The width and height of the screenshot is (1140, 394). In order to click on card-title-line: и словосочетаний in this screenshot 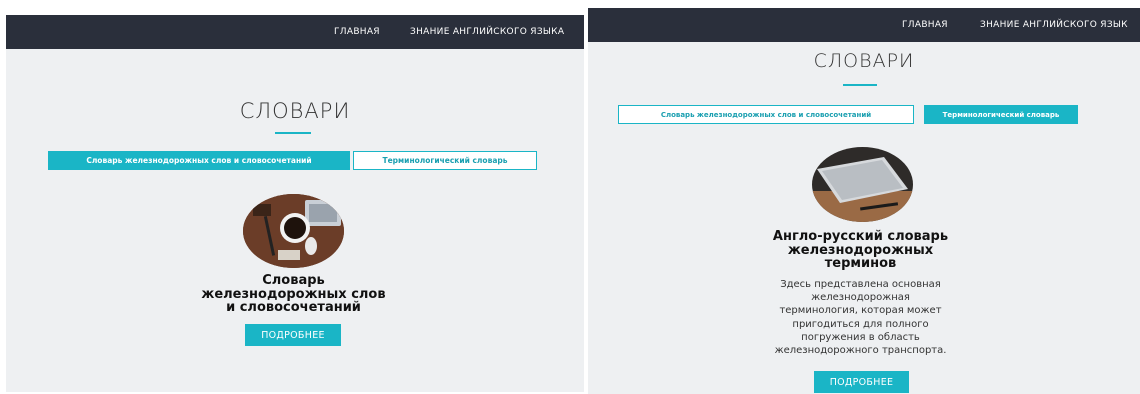, I will do `click(293, 308)`.